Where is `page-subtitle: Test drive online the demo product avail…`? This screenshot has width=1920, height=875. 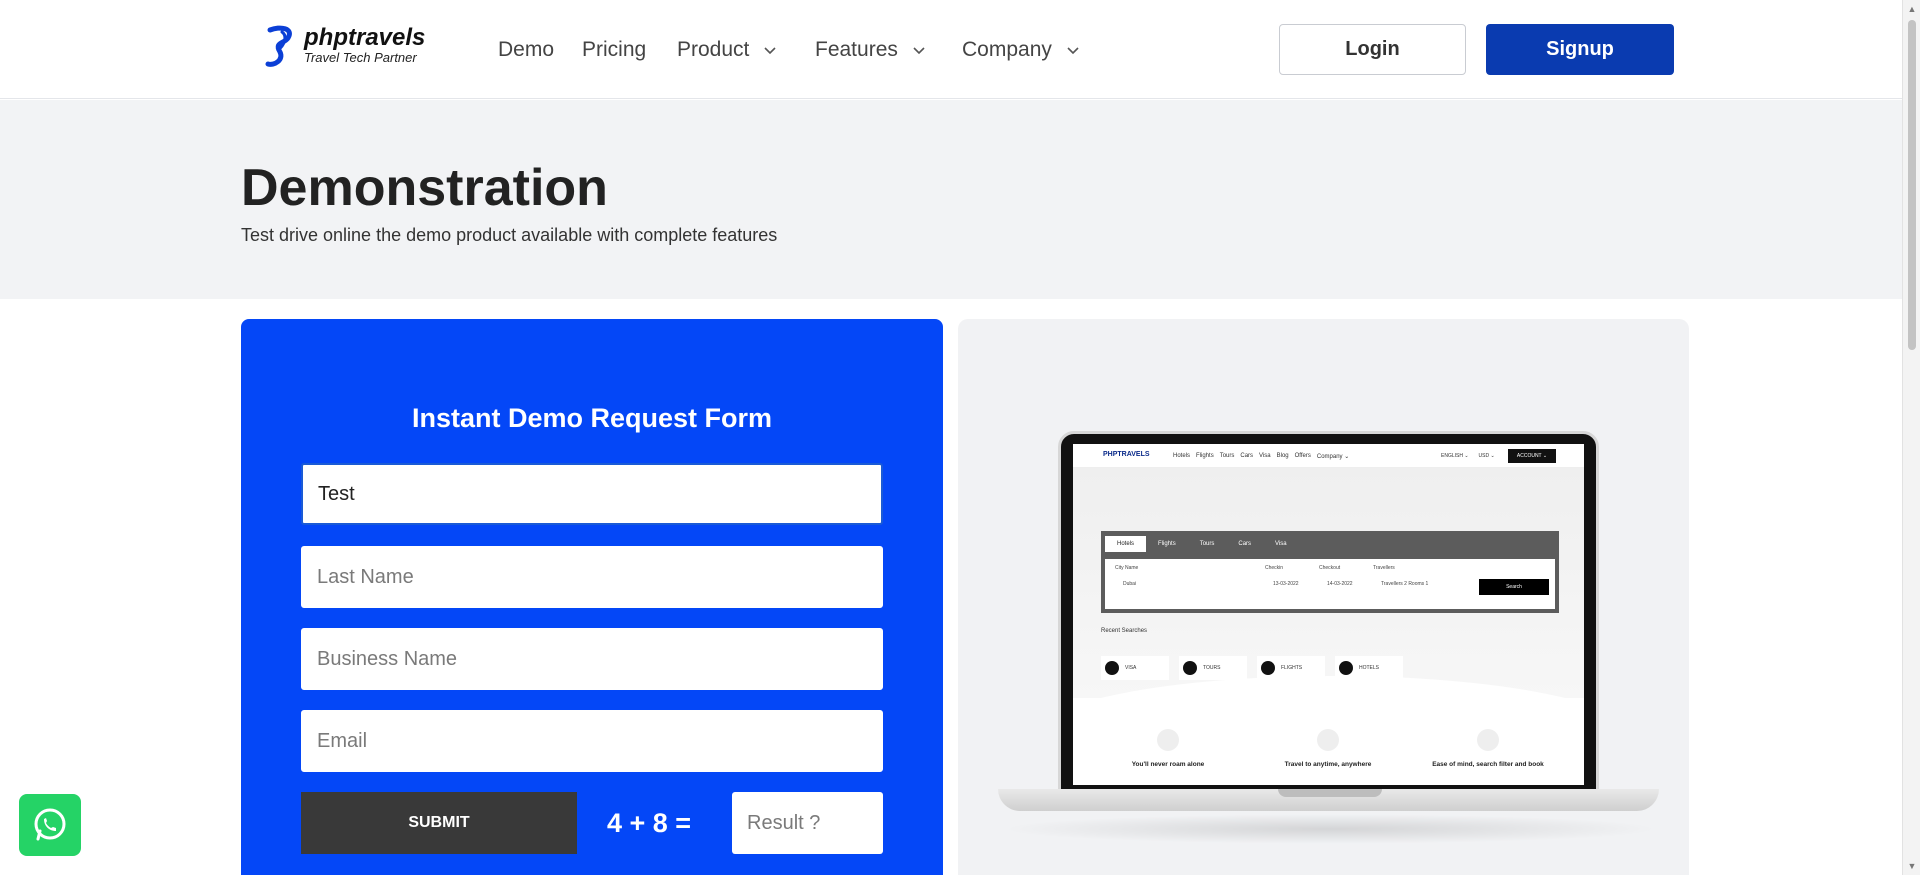 page-subtitle: Test drive online the demo product avail… is located at coordinates (509, 235).